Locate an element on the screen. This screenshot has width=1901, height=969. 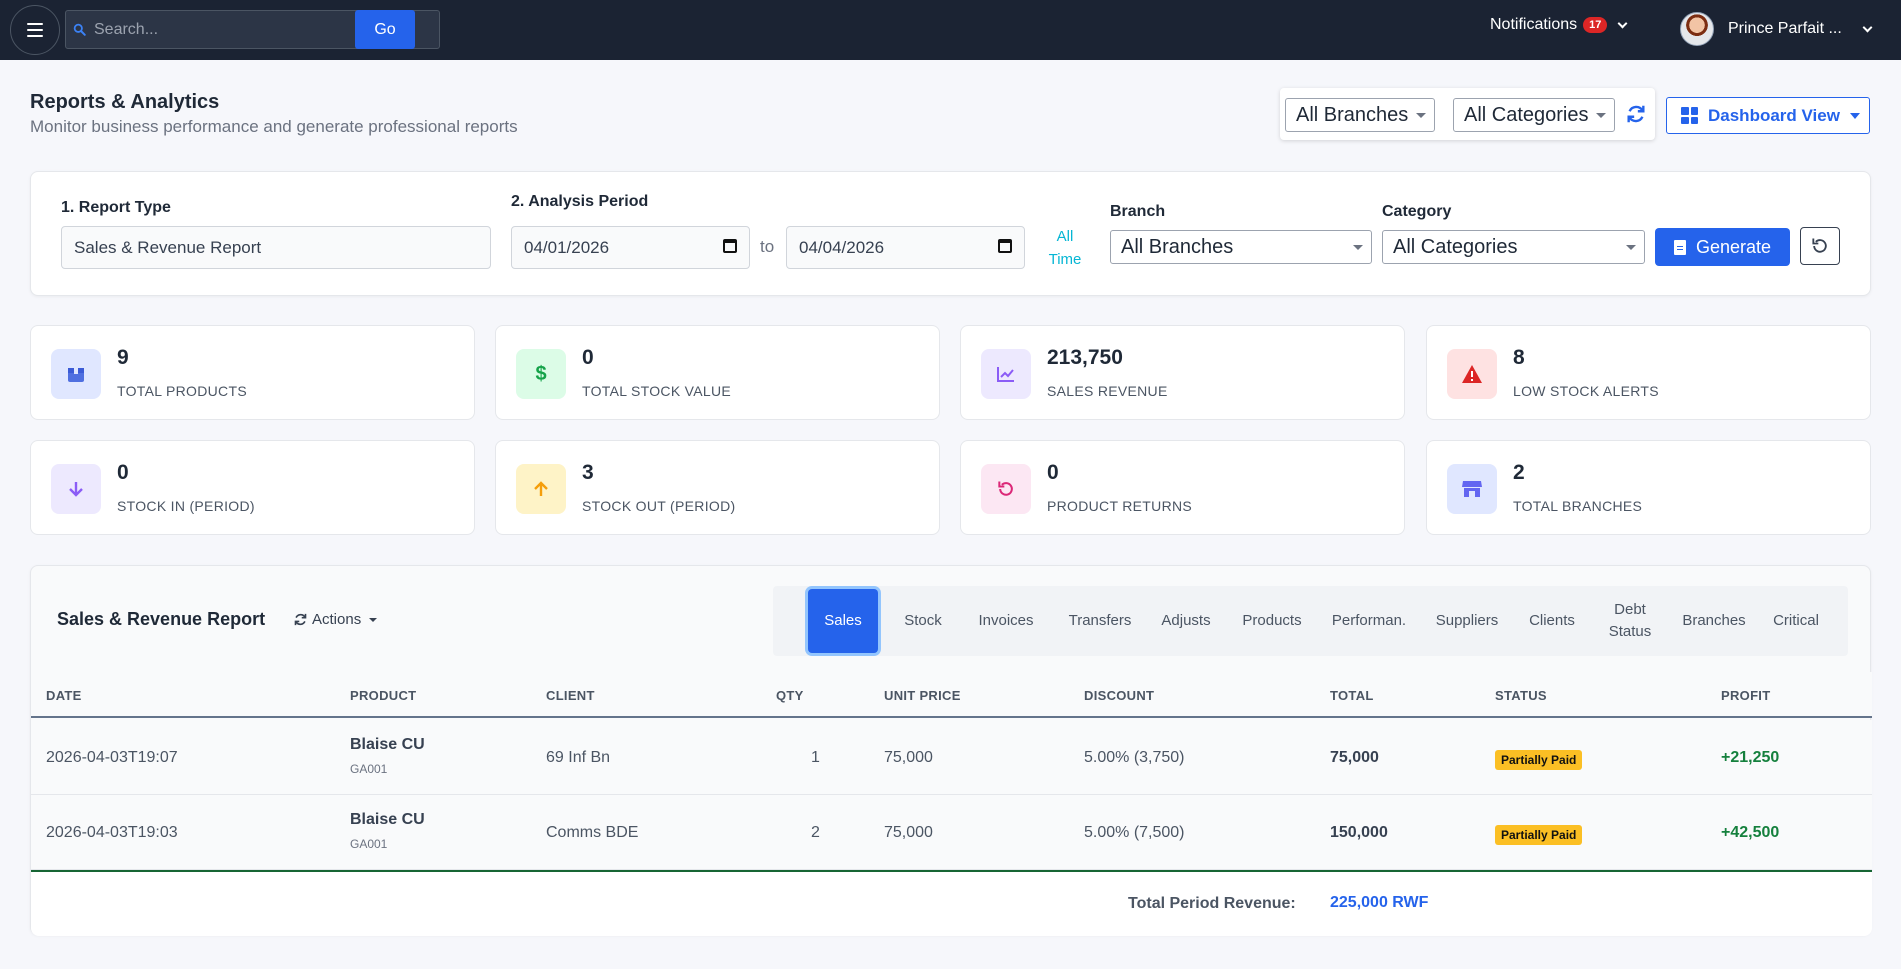
reset-button is located at coordinates (1820, 246).